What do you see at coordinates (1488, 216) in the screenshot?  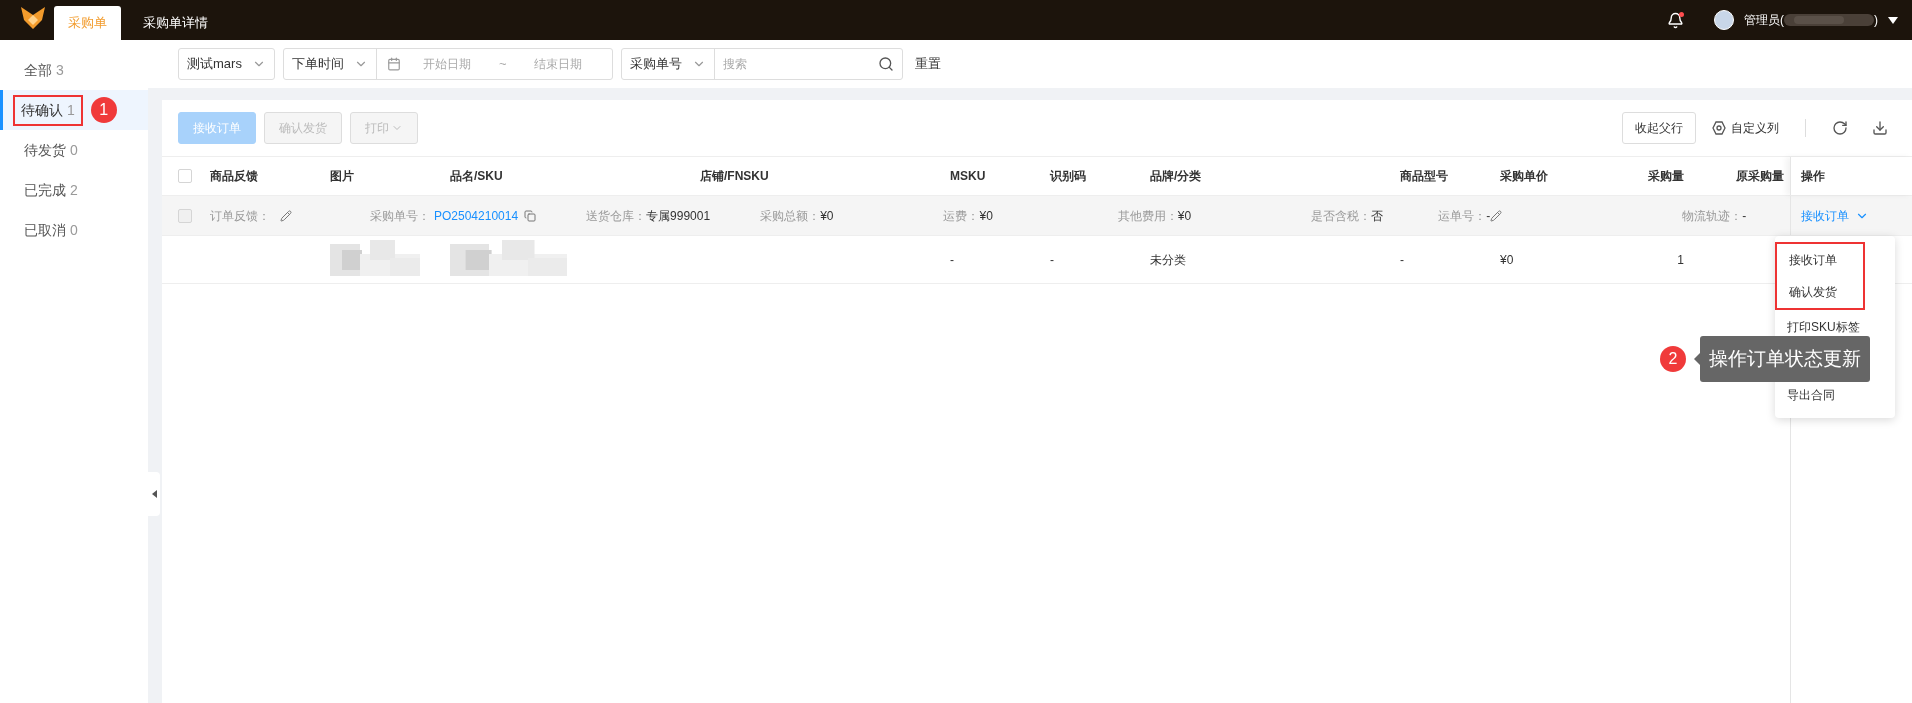 I see `waybill-value: -` at bounding box center [1488, 216].